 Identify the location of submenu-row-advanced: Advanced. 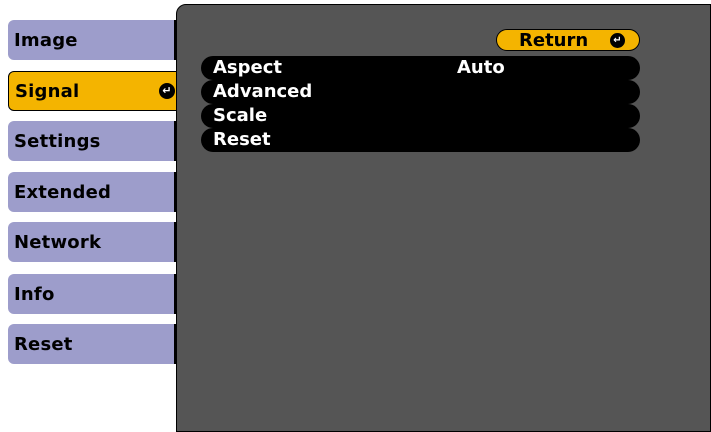
(420, 92).